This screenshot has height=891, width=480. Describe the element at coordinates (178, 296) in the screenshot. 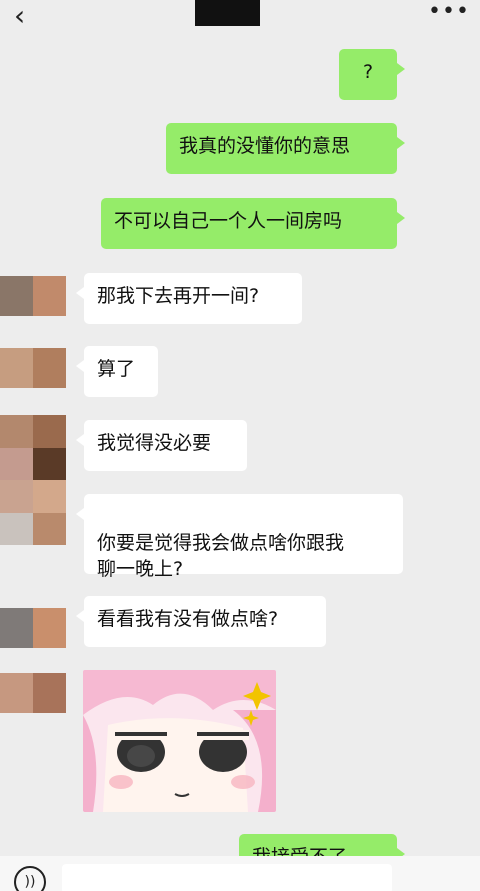

I see `message-text: 那我下去再开一间?` at that location.